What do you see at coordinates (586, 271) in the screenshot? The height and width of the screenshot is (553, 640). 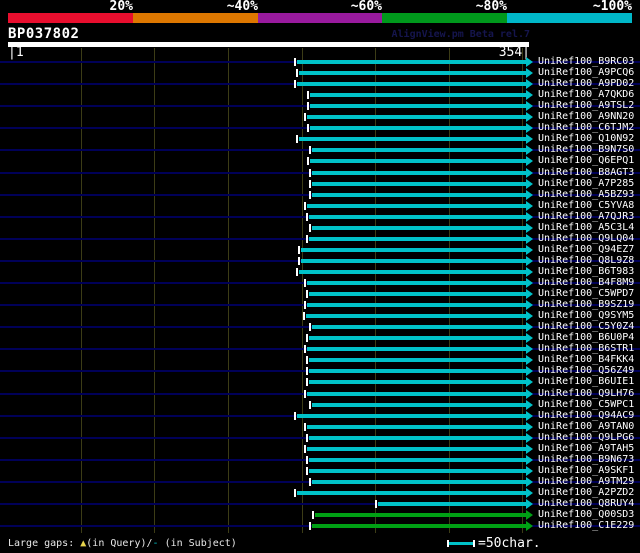 I see `hit-label: UniRef100_B6T983` at bounding box center [586, 271].